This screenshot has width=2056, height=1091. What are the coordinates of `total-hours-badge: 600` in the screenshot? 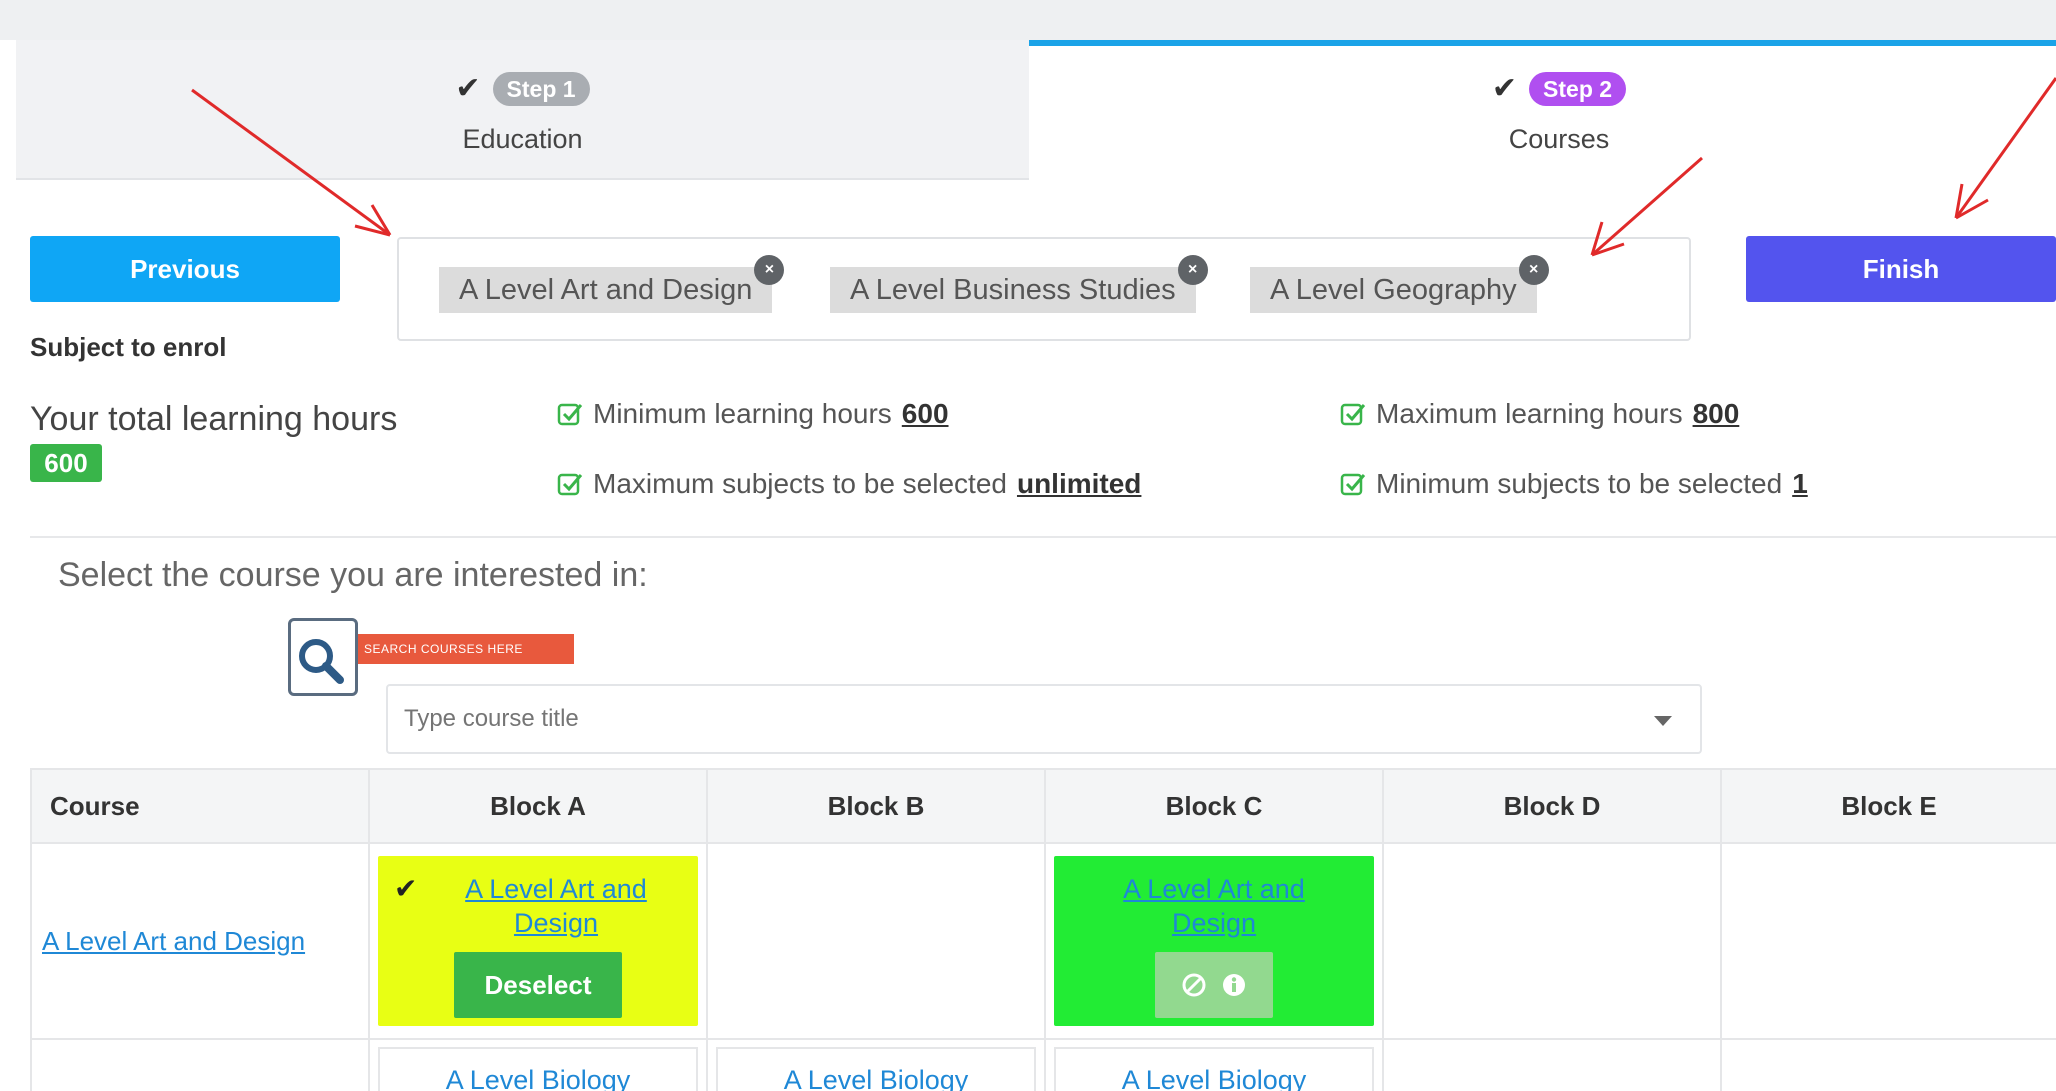 It's located at (66, 463).